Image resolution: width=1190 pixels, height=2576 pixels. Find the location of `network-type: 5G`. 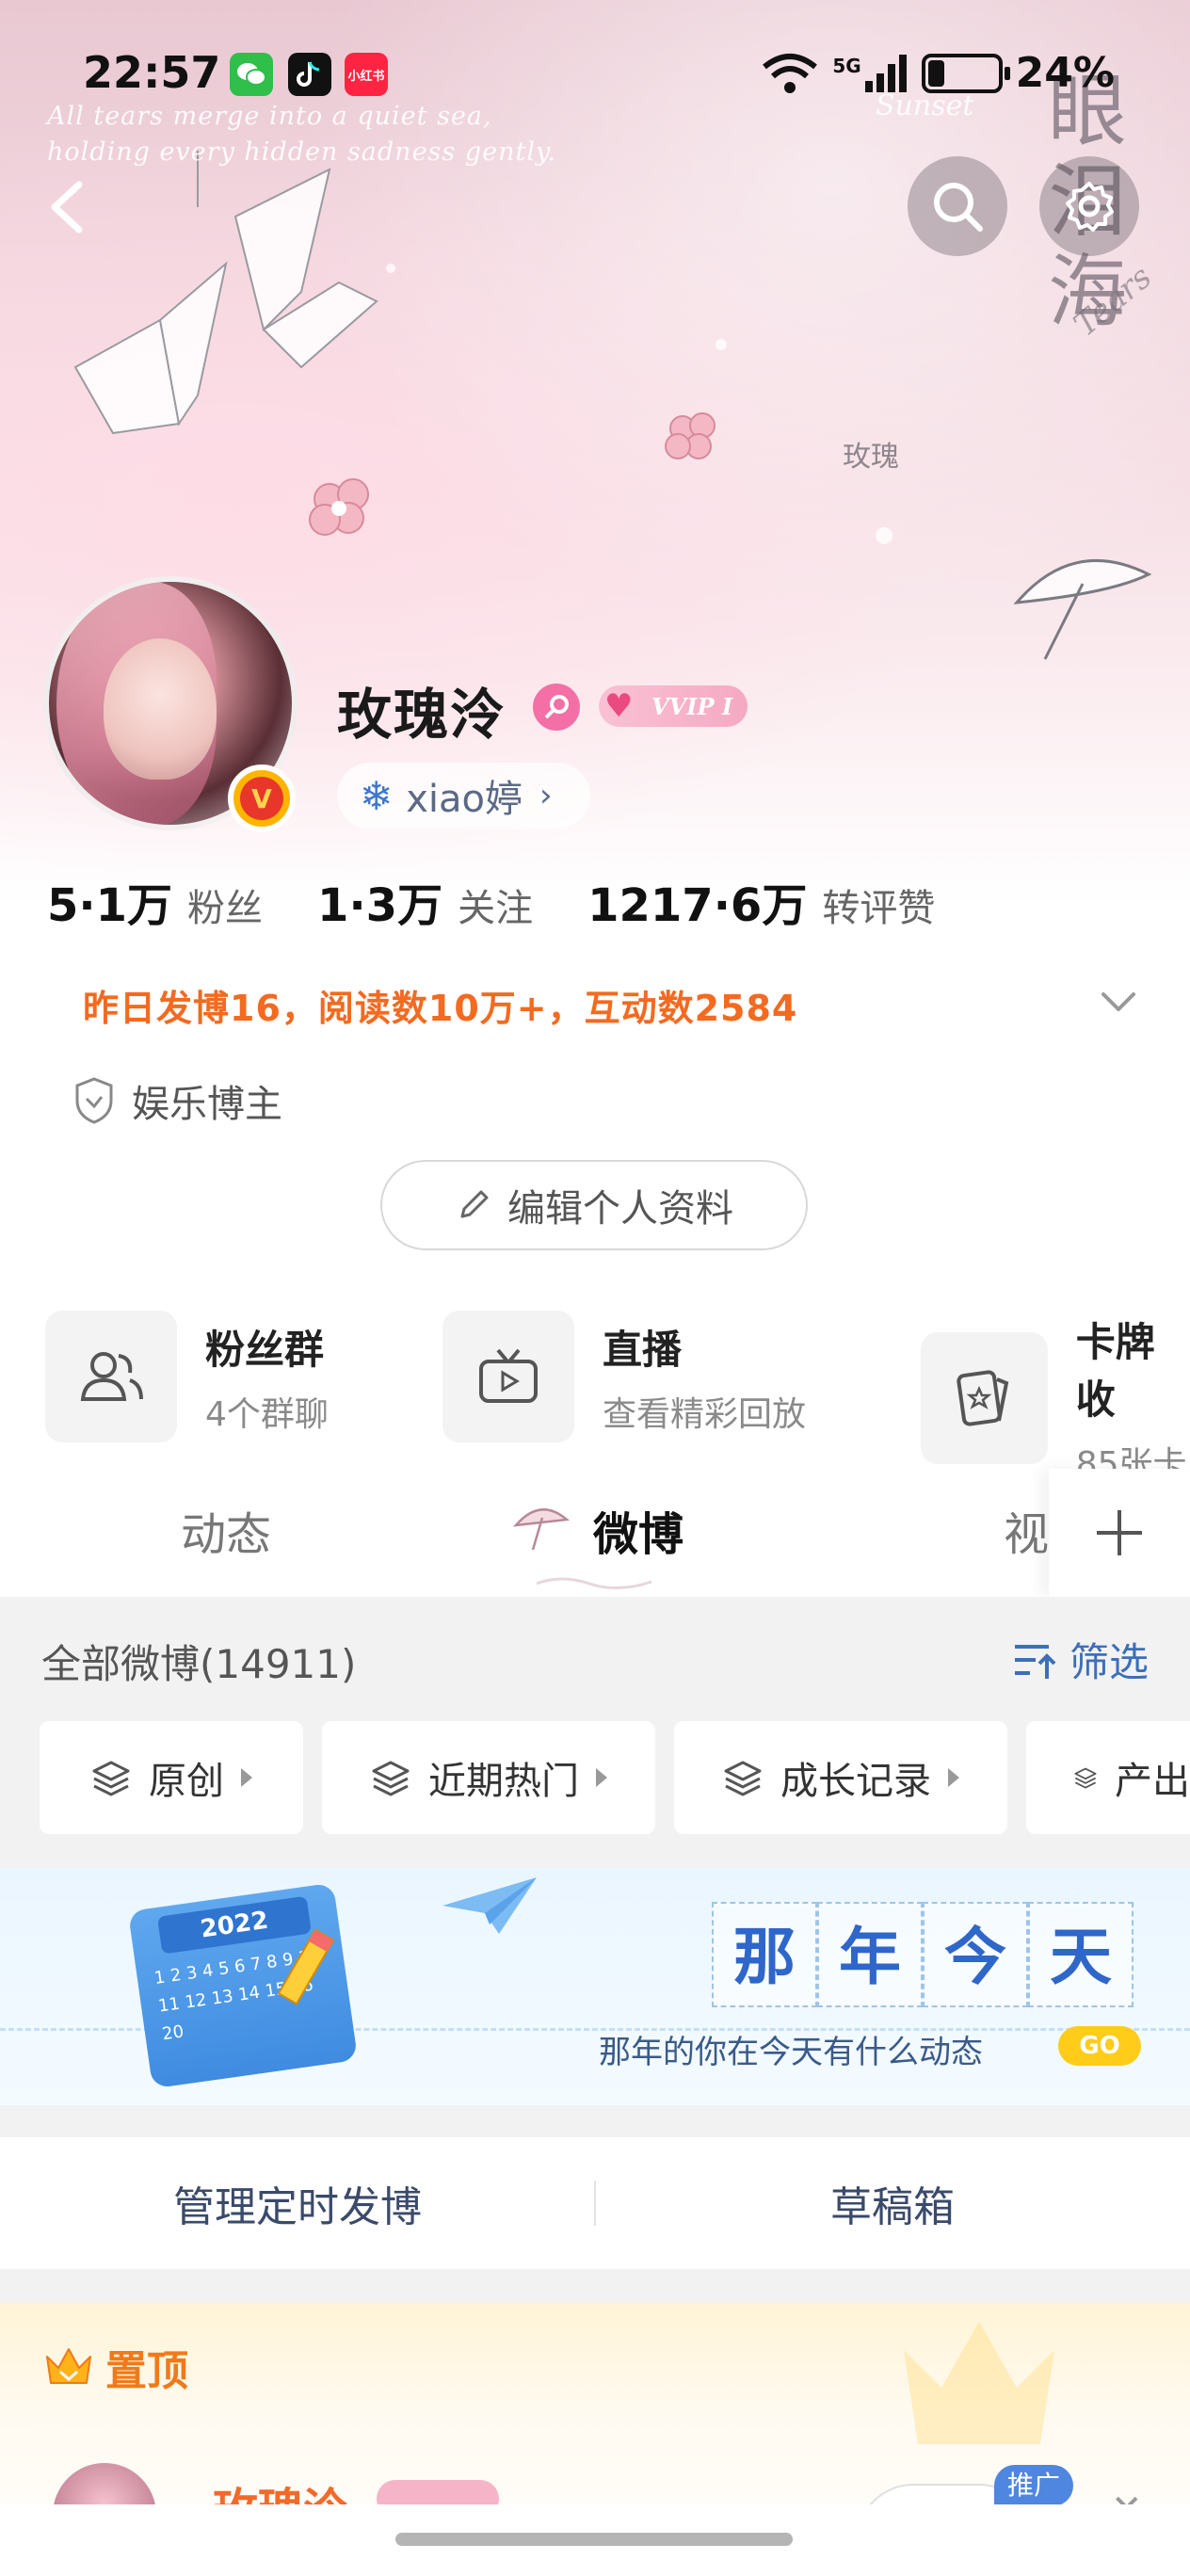

network-type: 5G is located at coordinates (846, 65).